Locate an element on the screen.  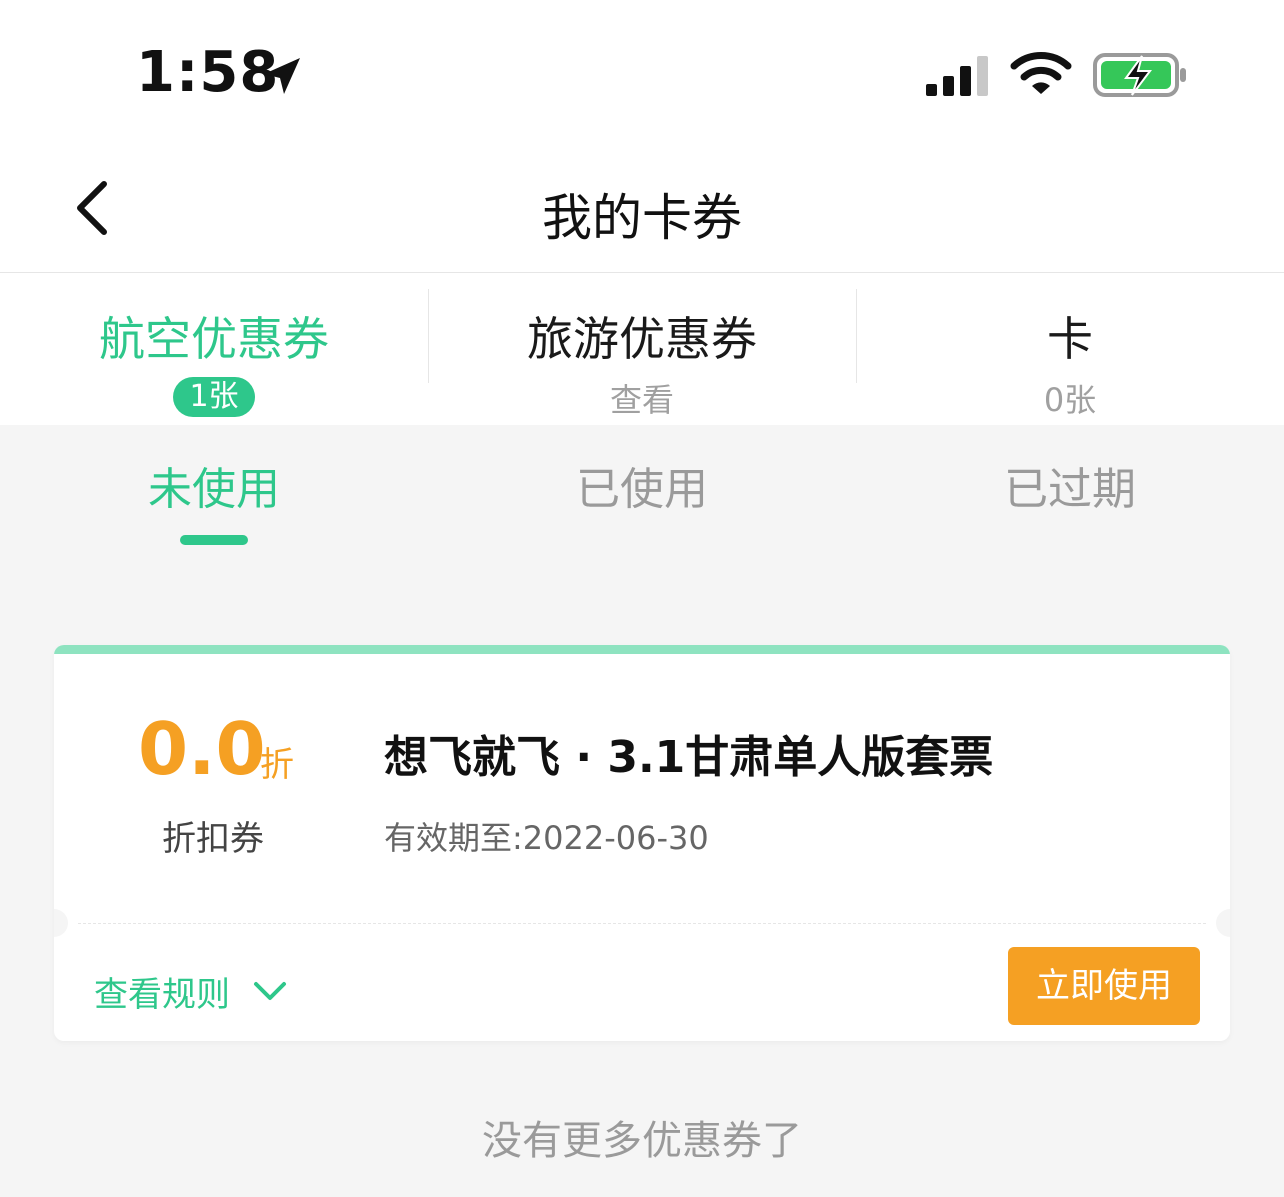
card-accent-bar is located at coordinates (642, 649).